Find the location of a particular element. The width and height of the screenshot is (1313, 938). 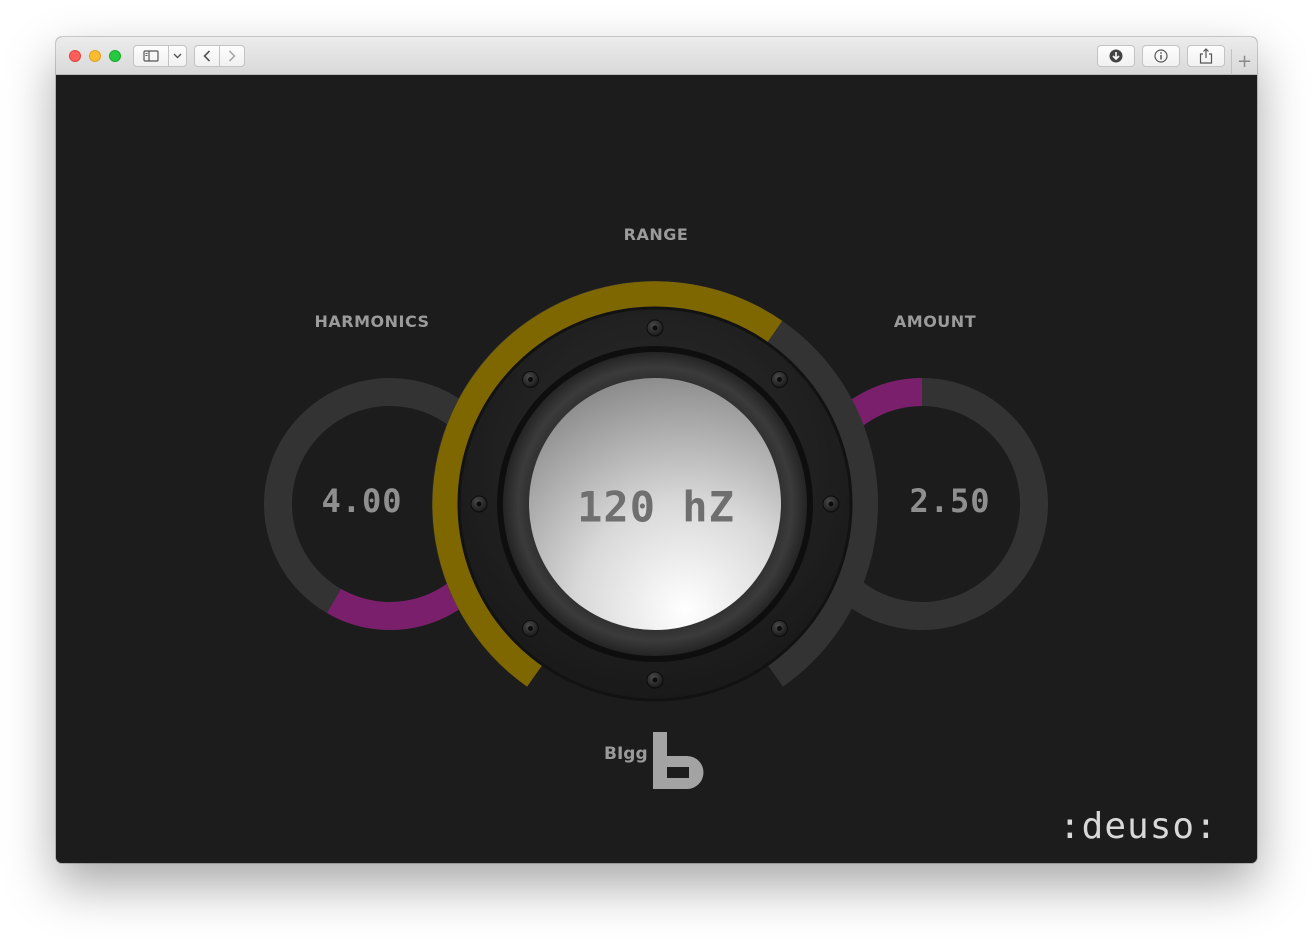

maker-logo: :deuso: is located at coordinates (1138, 826).